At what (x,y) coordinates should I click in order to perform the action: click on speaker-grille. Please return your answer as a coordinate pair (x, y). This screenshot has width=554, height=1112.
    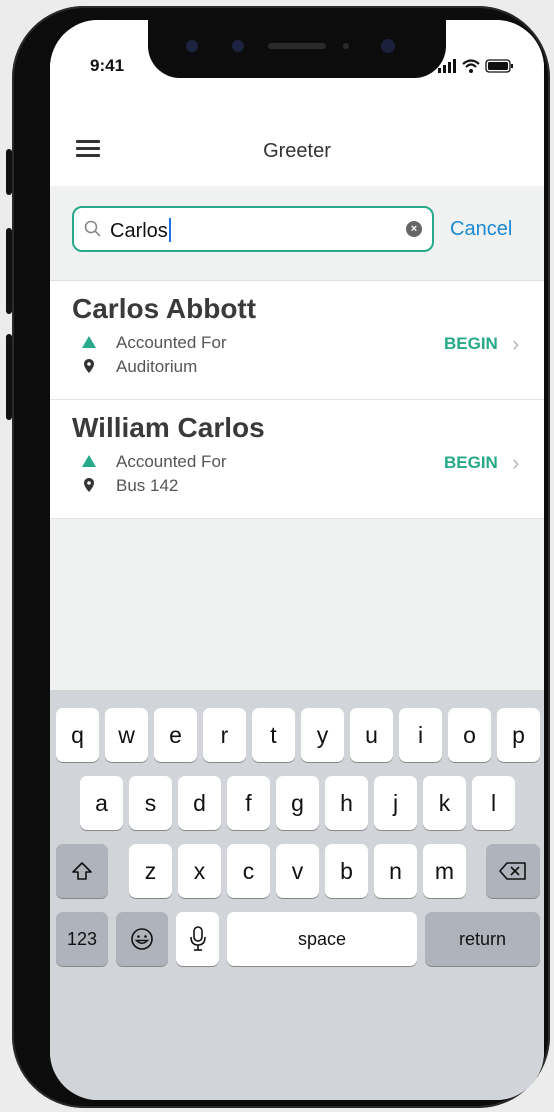
    Looking at the image, I should click on (297, 46).